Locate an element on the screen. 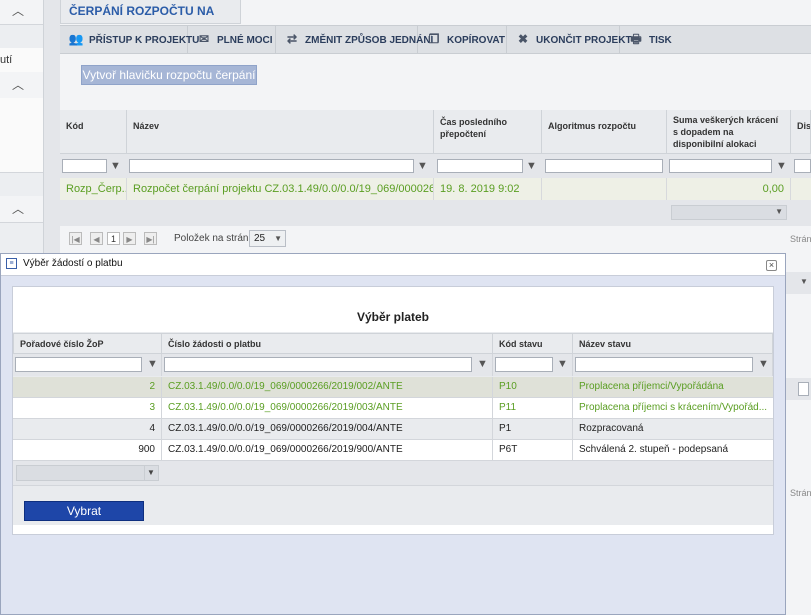  sidebar-collapse-3: ︿ is located at coordinates (21, 209).